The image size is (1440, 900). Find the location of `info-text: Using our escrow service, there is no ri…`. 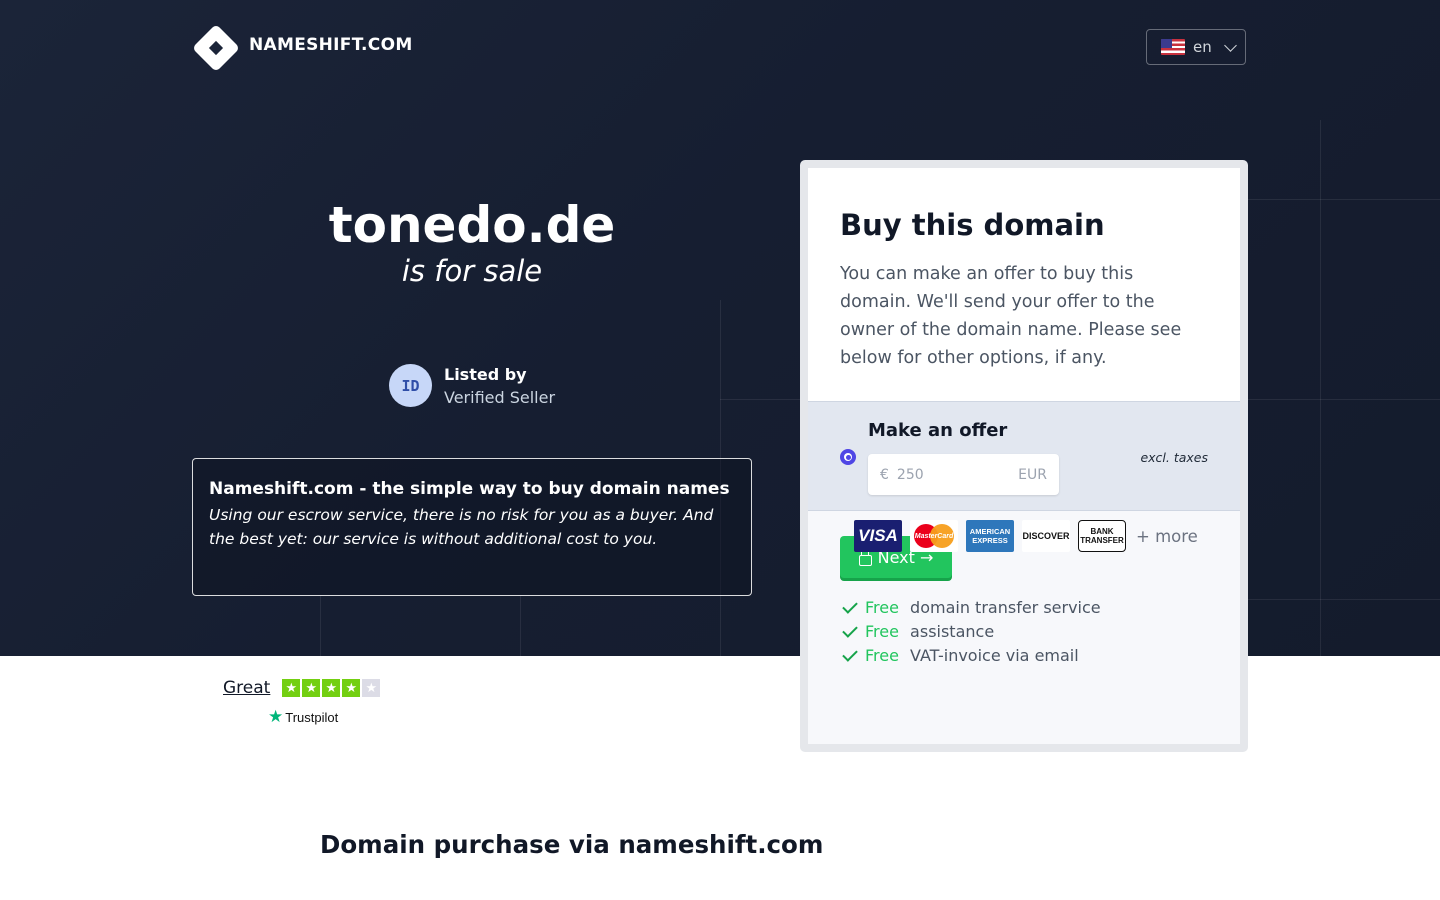

info-text: Using our escrow service, there is no ri… is located at coordinates (461, 527).